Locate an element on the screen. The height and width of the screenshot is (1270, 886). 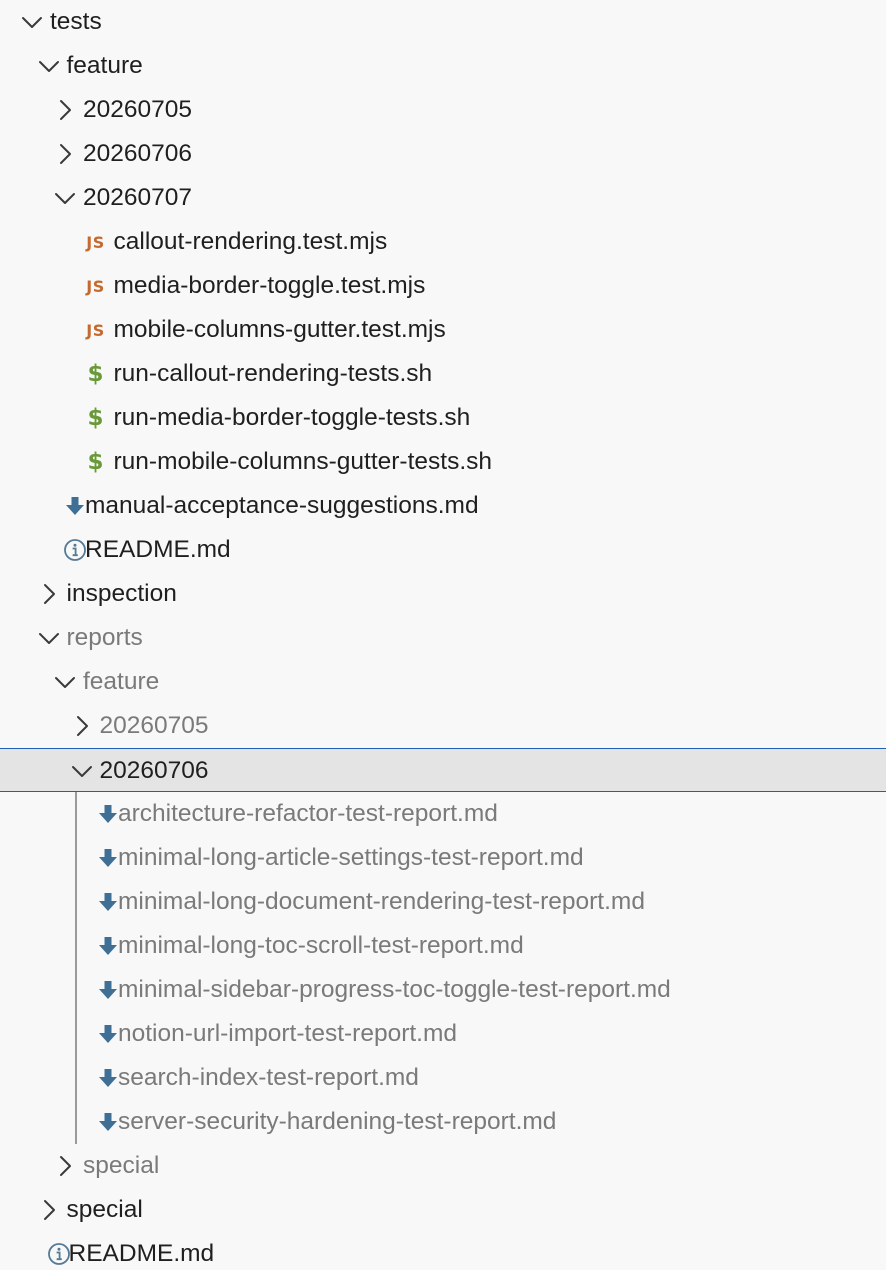
file-row-architecture-refactor-test-report-md: architecture-refactor-test-report.md is located at coordinates (443, 814).